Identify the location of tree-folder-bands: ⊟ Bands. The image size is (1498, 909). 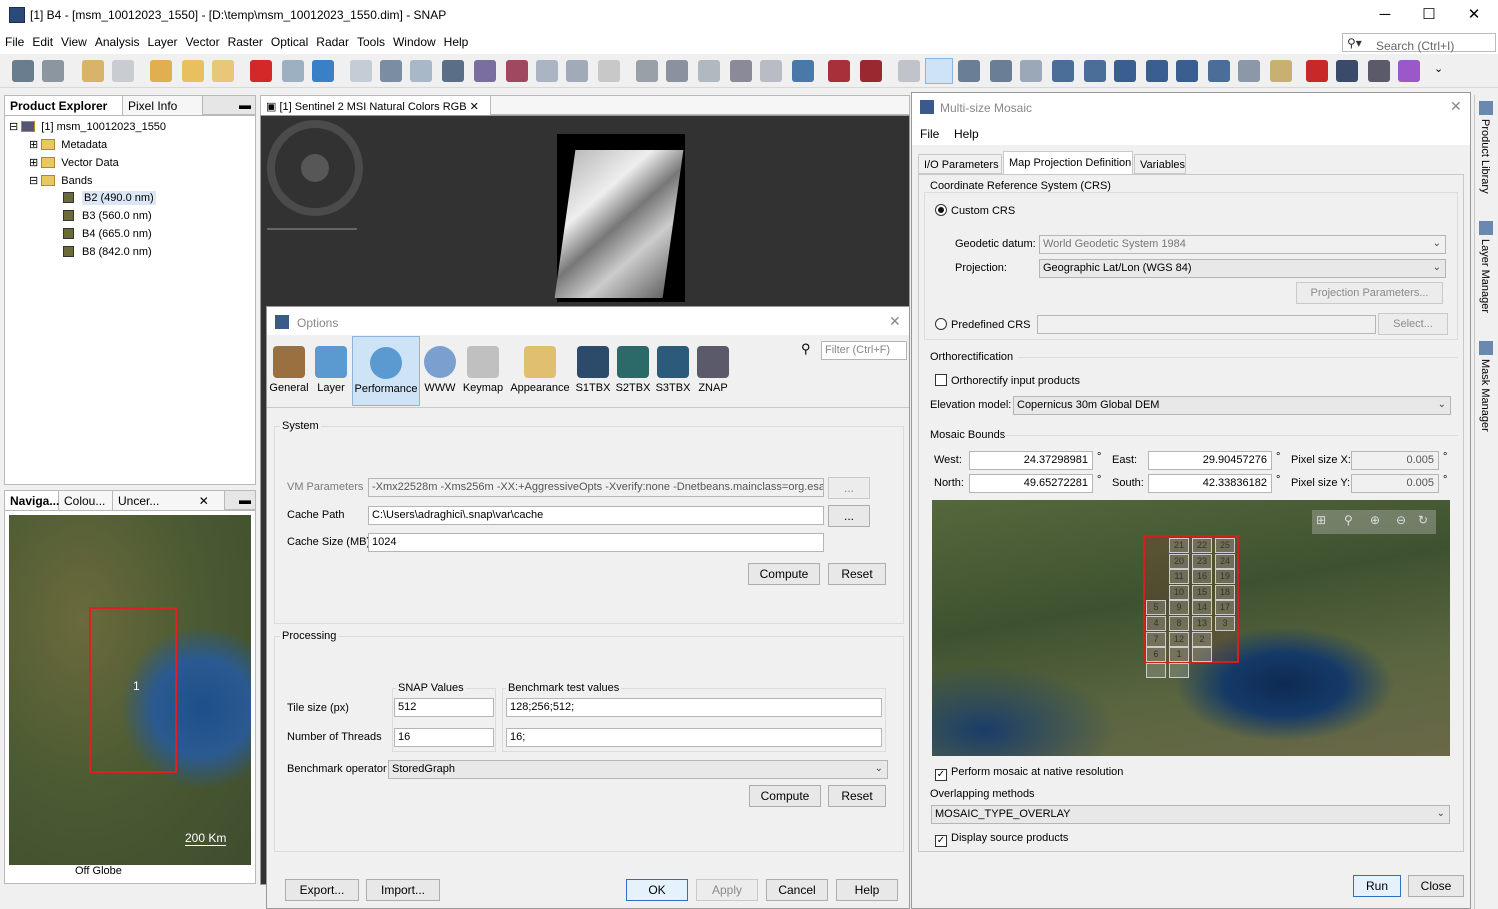
(60, 180).